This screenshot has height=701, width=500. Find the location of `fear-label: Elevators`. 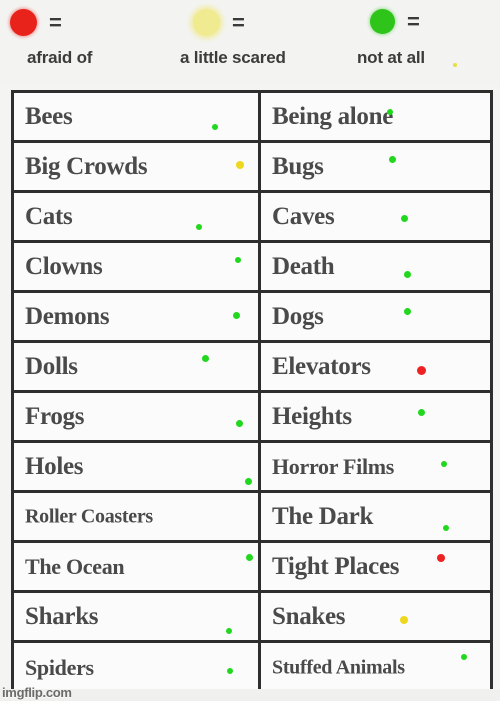

fear-label: Elevators is located at coordinates (321, 366).